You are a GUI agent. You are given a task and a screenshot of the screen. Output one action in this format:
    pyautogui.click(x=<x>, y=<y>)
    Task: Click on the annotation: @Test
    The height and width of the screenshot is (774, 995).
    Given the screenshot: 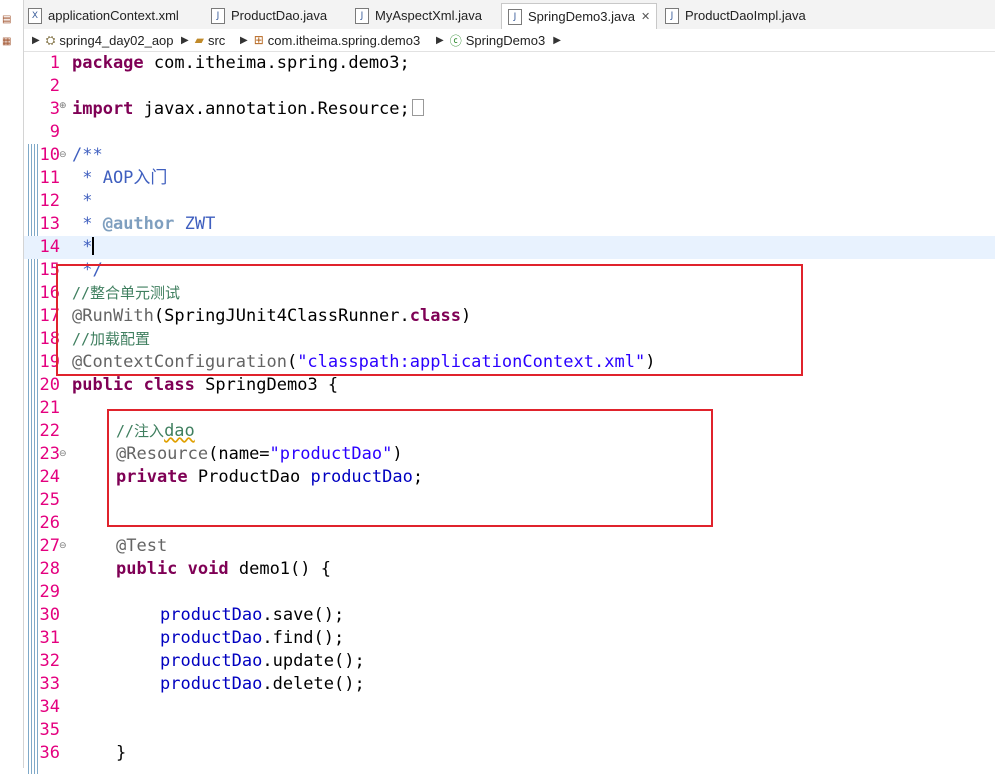 What is the action you would take?
    pyautogui.click(x=142, y=546)
    